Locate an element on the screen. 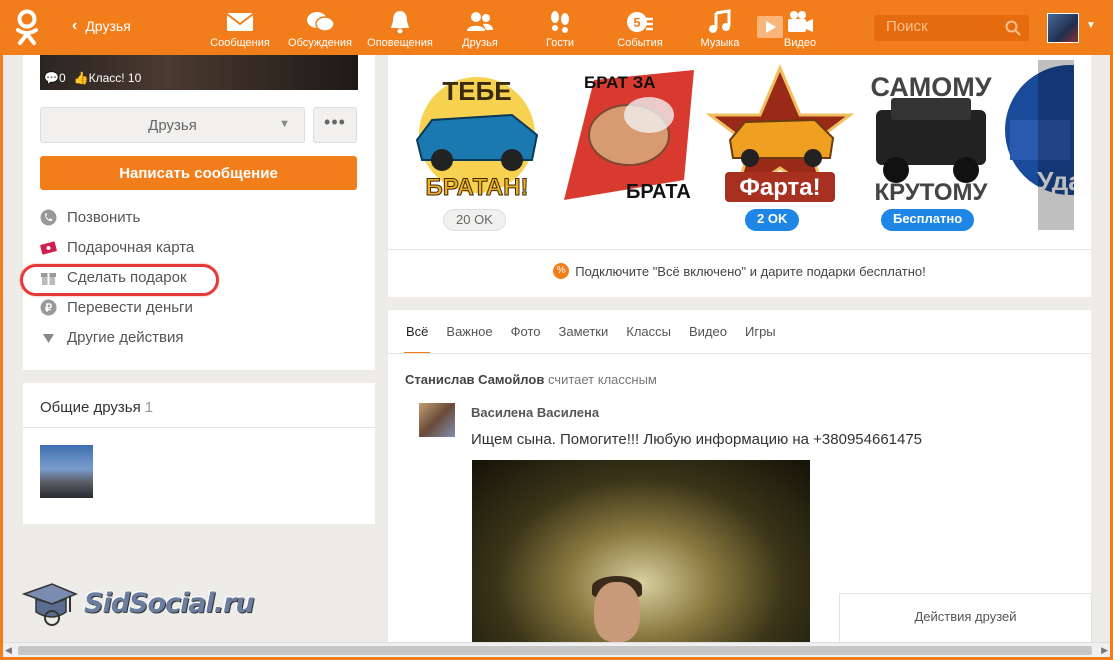  tab-games: Игры is located at coordinates (760, 332).